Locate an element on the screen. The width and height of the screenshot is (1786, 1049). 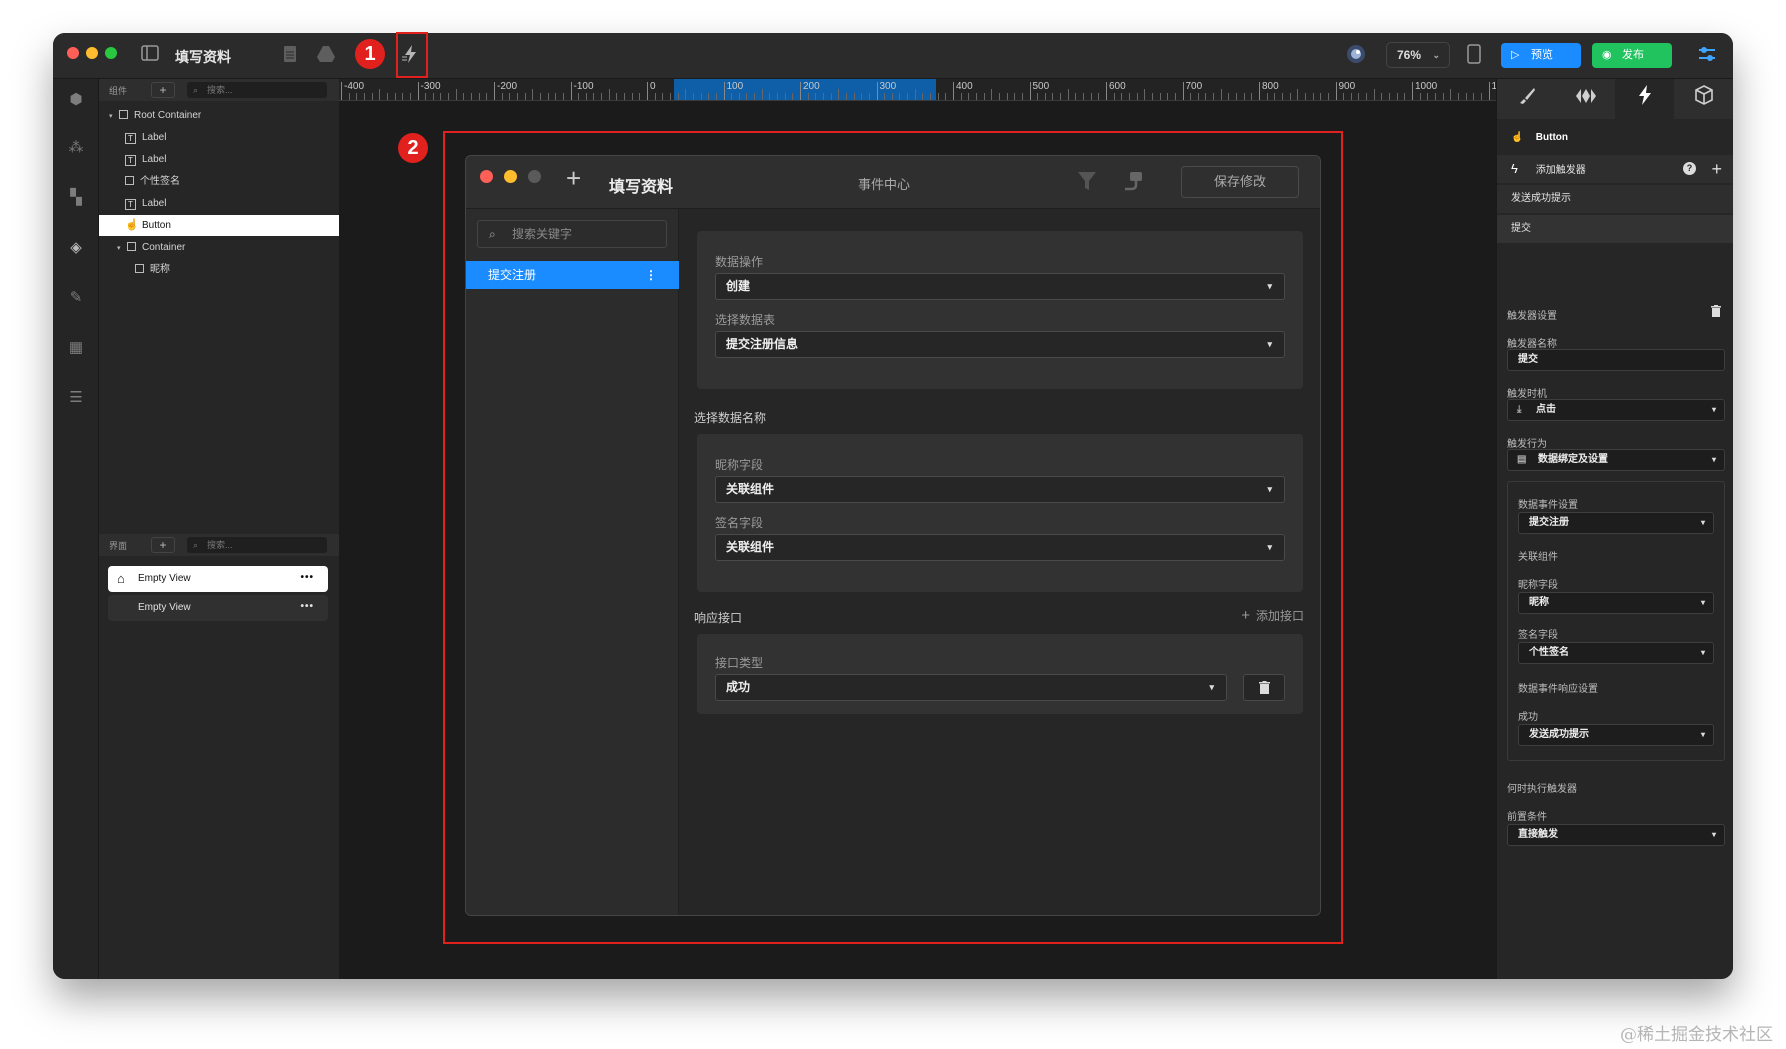
trigger-item: 发送成功提示 is located at coordinates (1615, 199).